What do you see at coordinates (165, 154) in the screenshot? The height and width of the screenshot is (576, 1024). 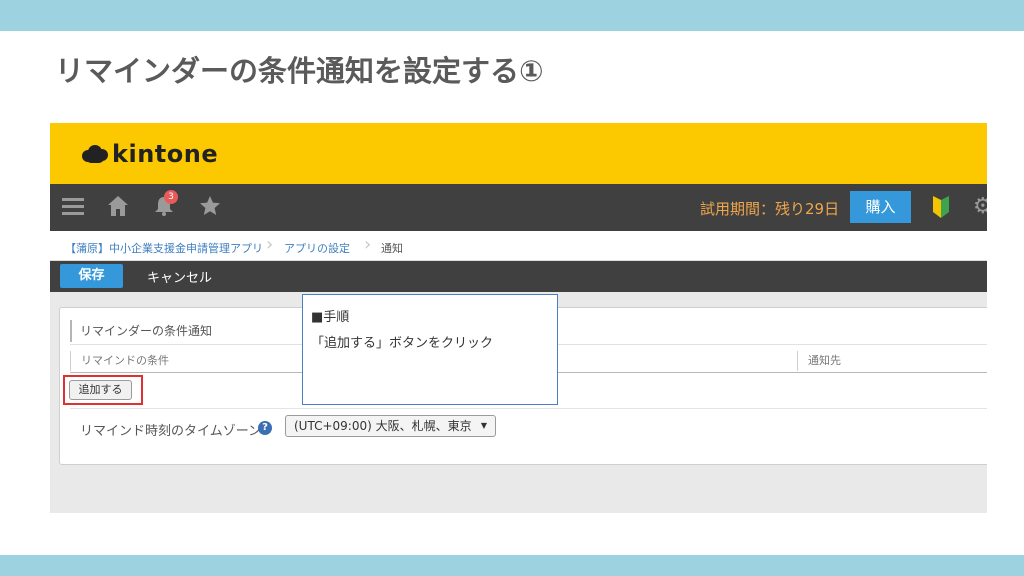 I see `logo-text: kintone` at bounding box center [165, 154].